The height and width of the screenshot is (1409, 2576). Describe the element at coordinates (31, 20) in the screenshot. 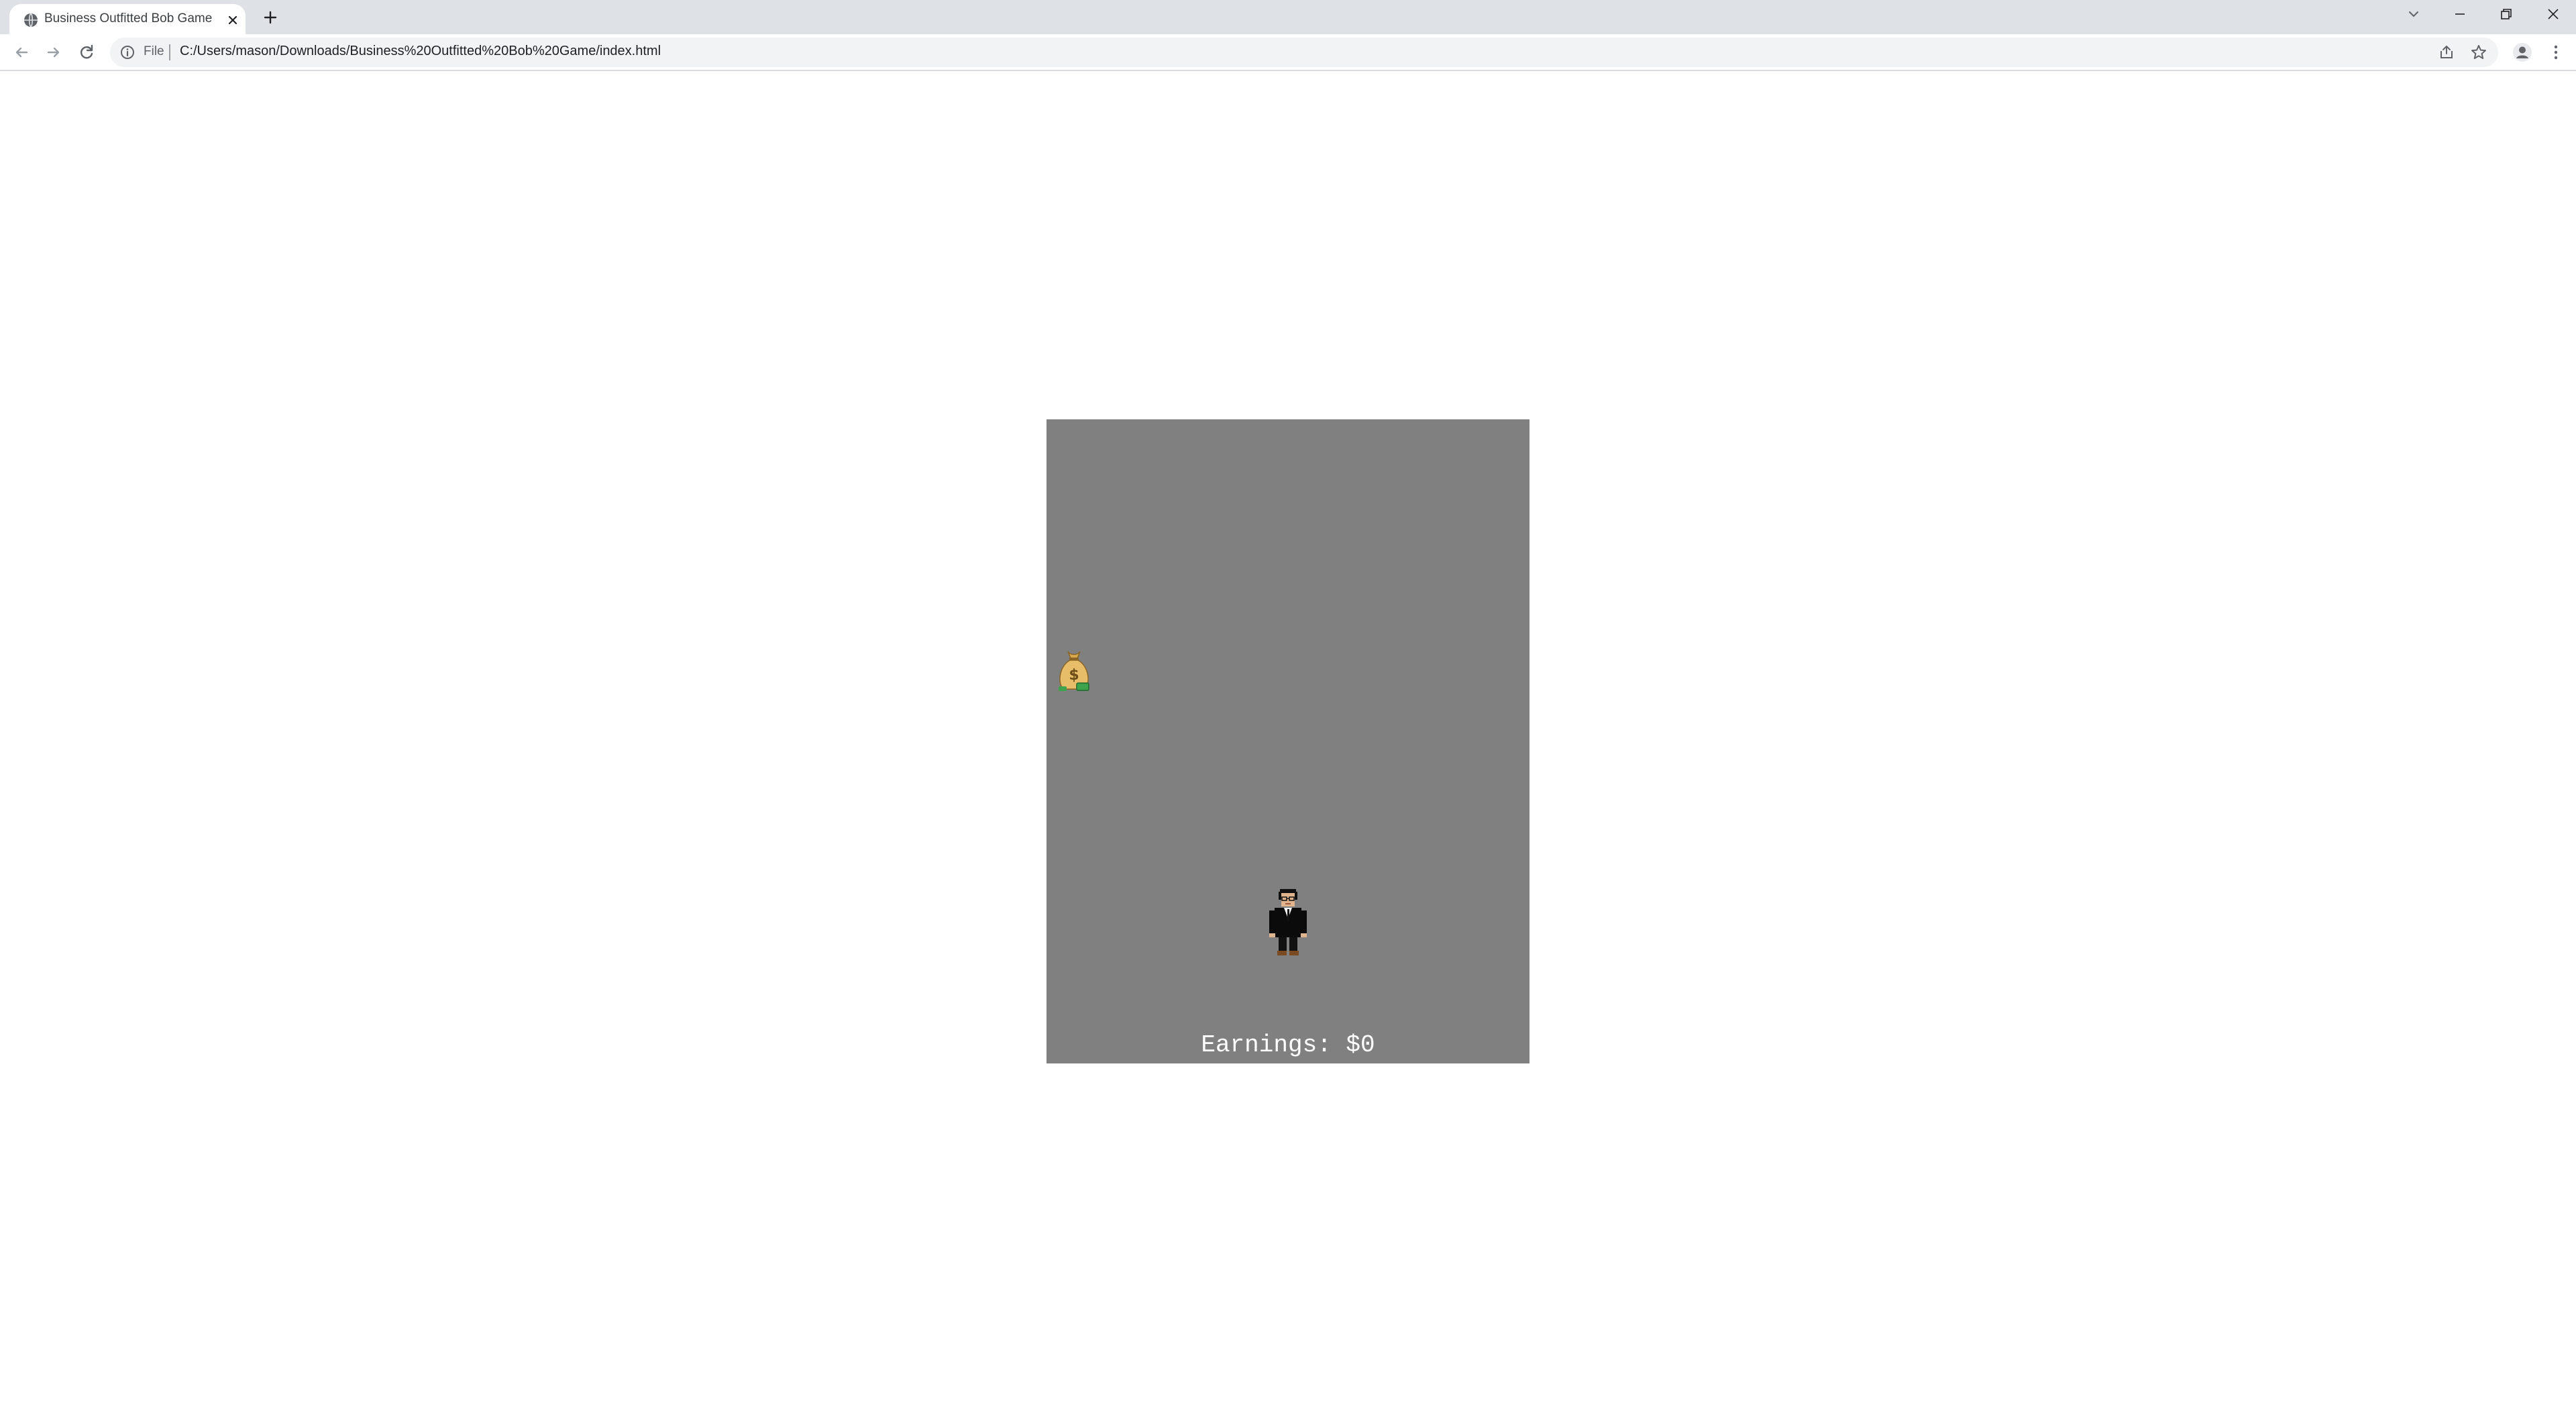

I see `globe-icon` at that location.